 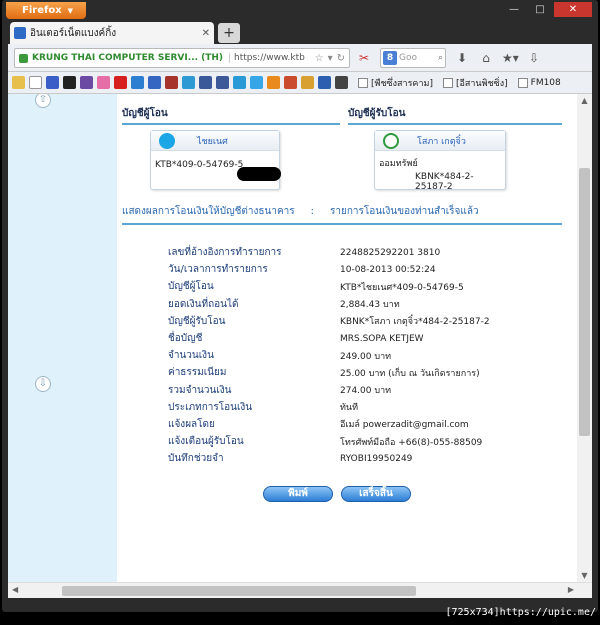 I want to click on detail-row: ชื่อบัญชี MRS.SOPA KETJEW, so click(x=296, y=339).